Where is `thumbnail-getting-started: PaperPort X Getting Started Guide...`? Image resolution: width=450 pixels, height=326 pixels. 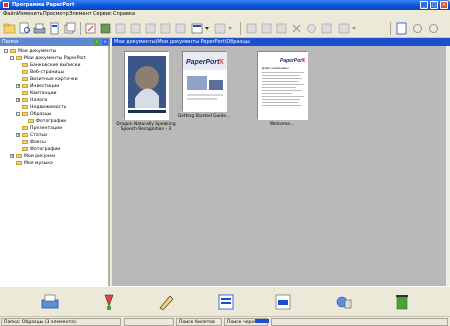 thumbnail-getting-started: PaperPort X Getting Started Guide... is located at coordinates (204, 91).